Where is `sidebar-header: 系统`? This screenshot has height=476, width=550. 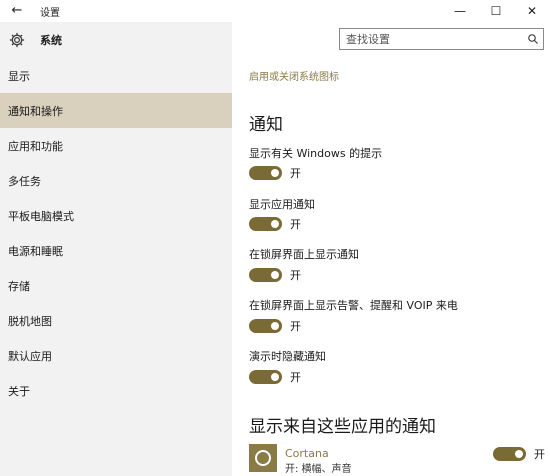
sidebar-header: 系统 is located at coordinates (116, 40).